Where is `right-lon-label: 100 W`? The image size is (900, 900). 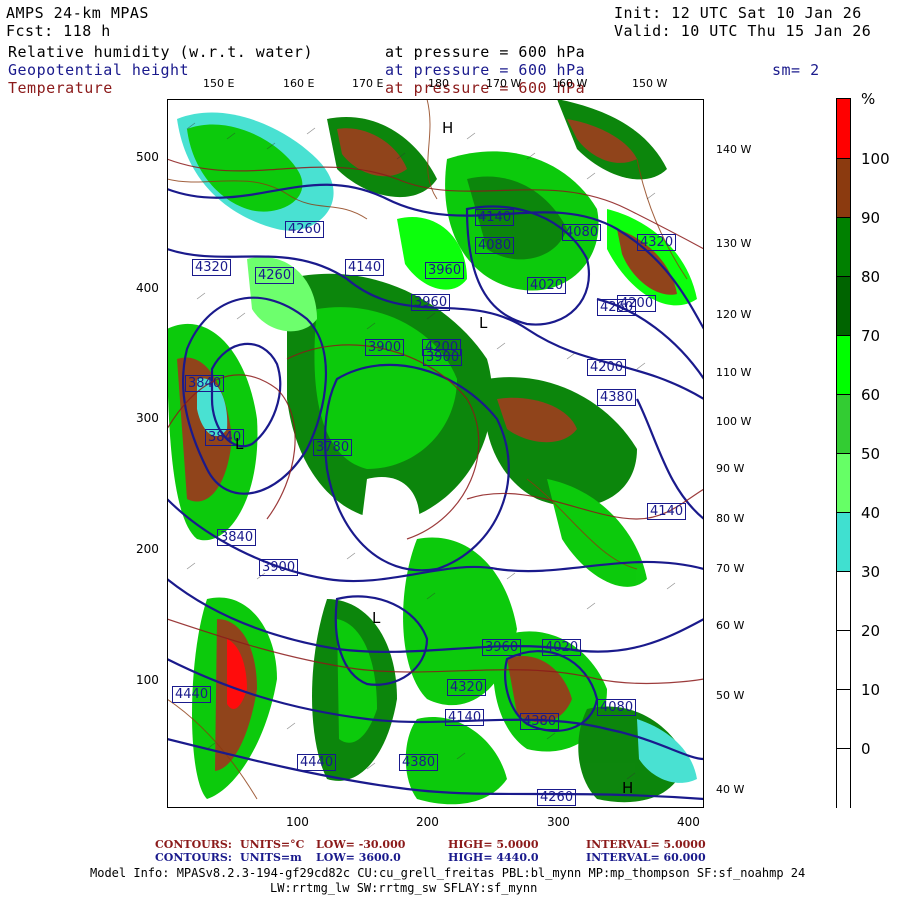
right-lon-label: 100 W is located at coordinates (734, 421).